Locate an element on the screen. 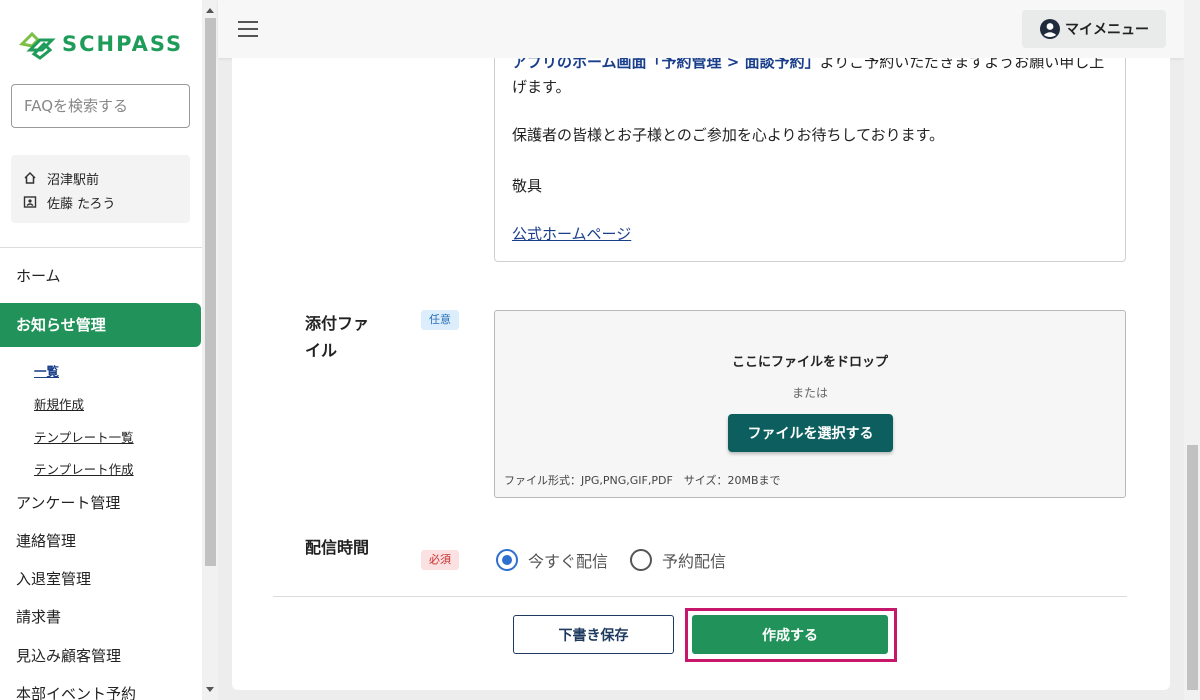 The height and width of the screenshot is (700, 1200). school-row: 沼津駅前 is located at coordinates (100, 178).